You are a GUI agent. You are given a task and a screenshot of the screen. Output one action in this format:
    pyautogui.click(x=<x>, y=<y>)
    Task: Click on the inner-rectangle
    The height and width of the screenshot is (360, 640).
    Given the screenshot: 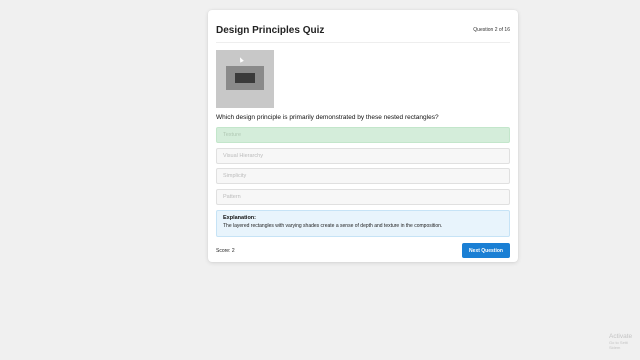 What is the action you would take?
    pyautogui.click(x=245, y=78)
    